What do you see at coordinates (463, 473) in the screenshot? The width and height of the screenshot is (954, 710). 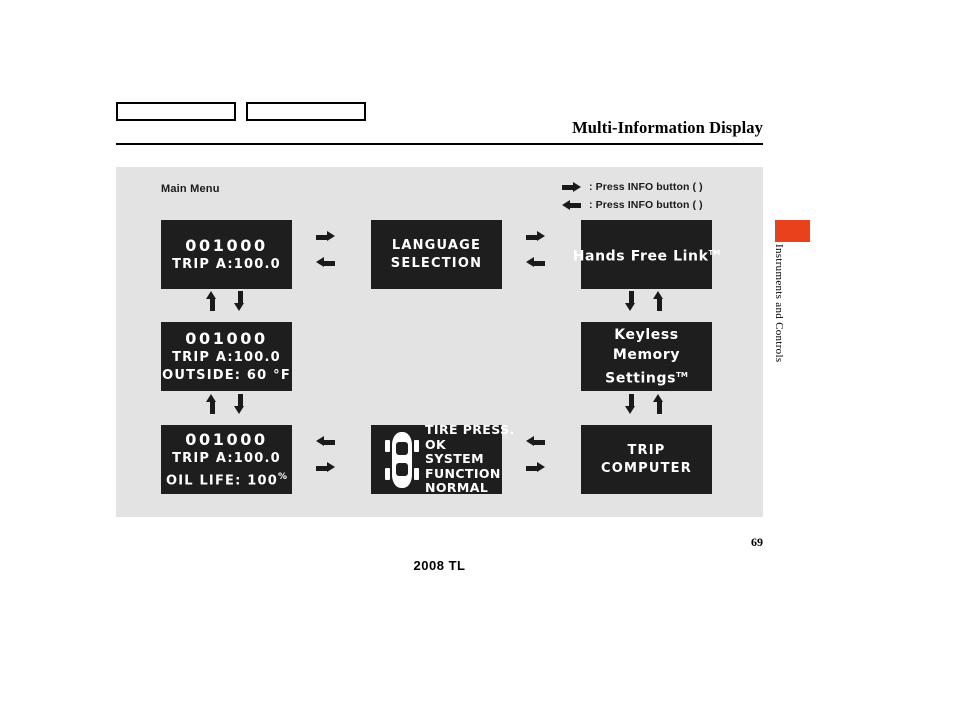 I see `tire-line-4: FUNCTION` at bounding box center [463, 473].